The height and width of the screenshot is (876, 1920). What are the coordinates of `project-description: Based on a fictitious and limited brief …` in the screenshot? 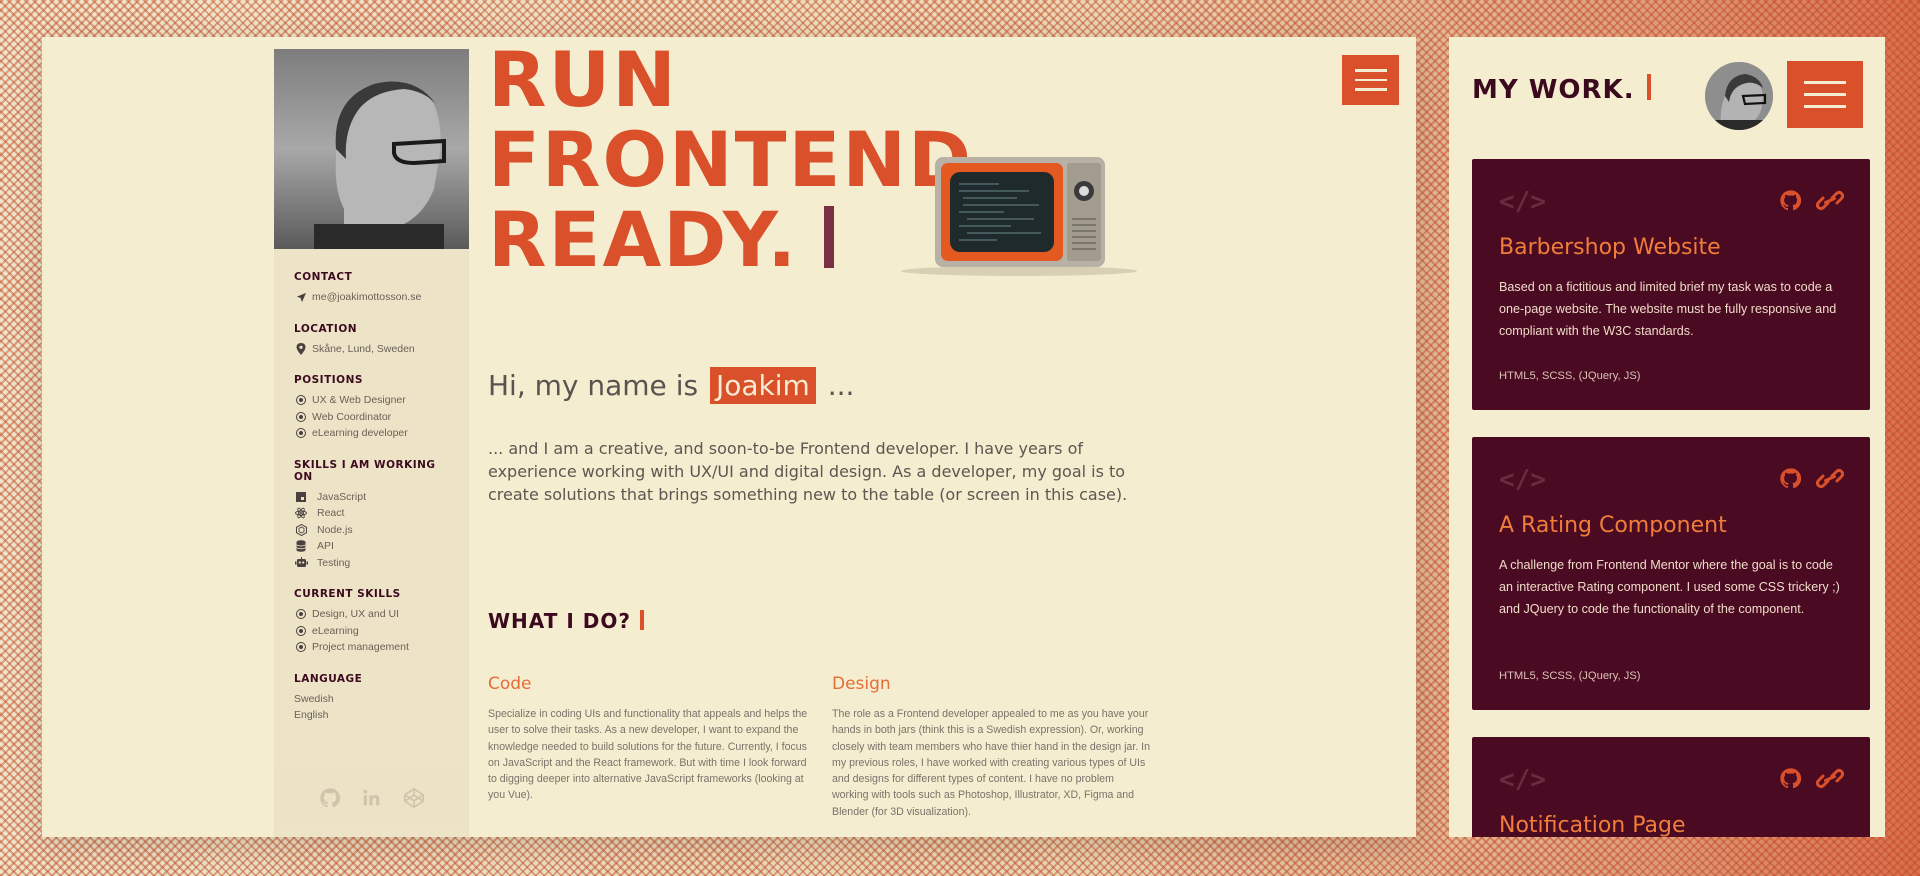 It's located at (1668, 309).